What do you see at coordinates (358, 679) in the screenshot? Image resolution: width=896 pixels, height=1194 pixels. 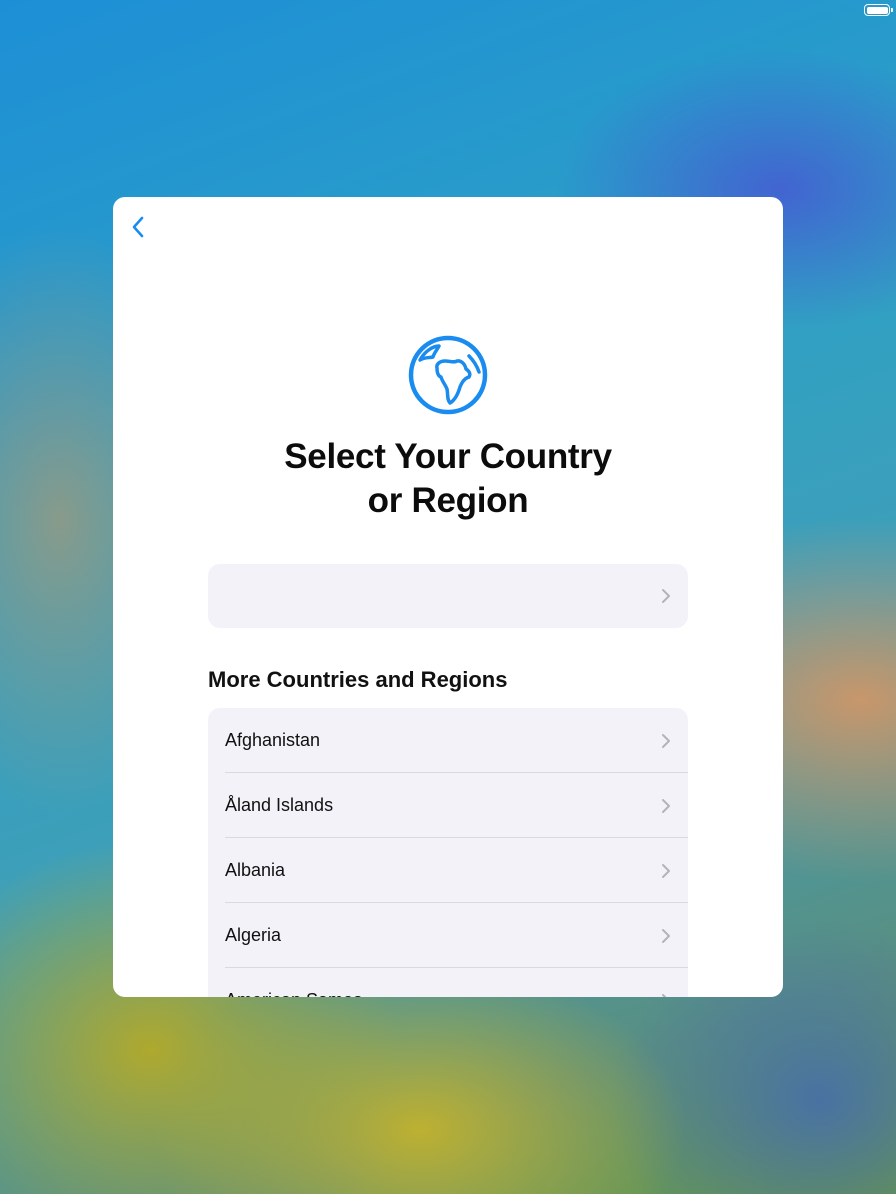 I see `section-header: More Countries and Regions` at bounding box center [358, 679].